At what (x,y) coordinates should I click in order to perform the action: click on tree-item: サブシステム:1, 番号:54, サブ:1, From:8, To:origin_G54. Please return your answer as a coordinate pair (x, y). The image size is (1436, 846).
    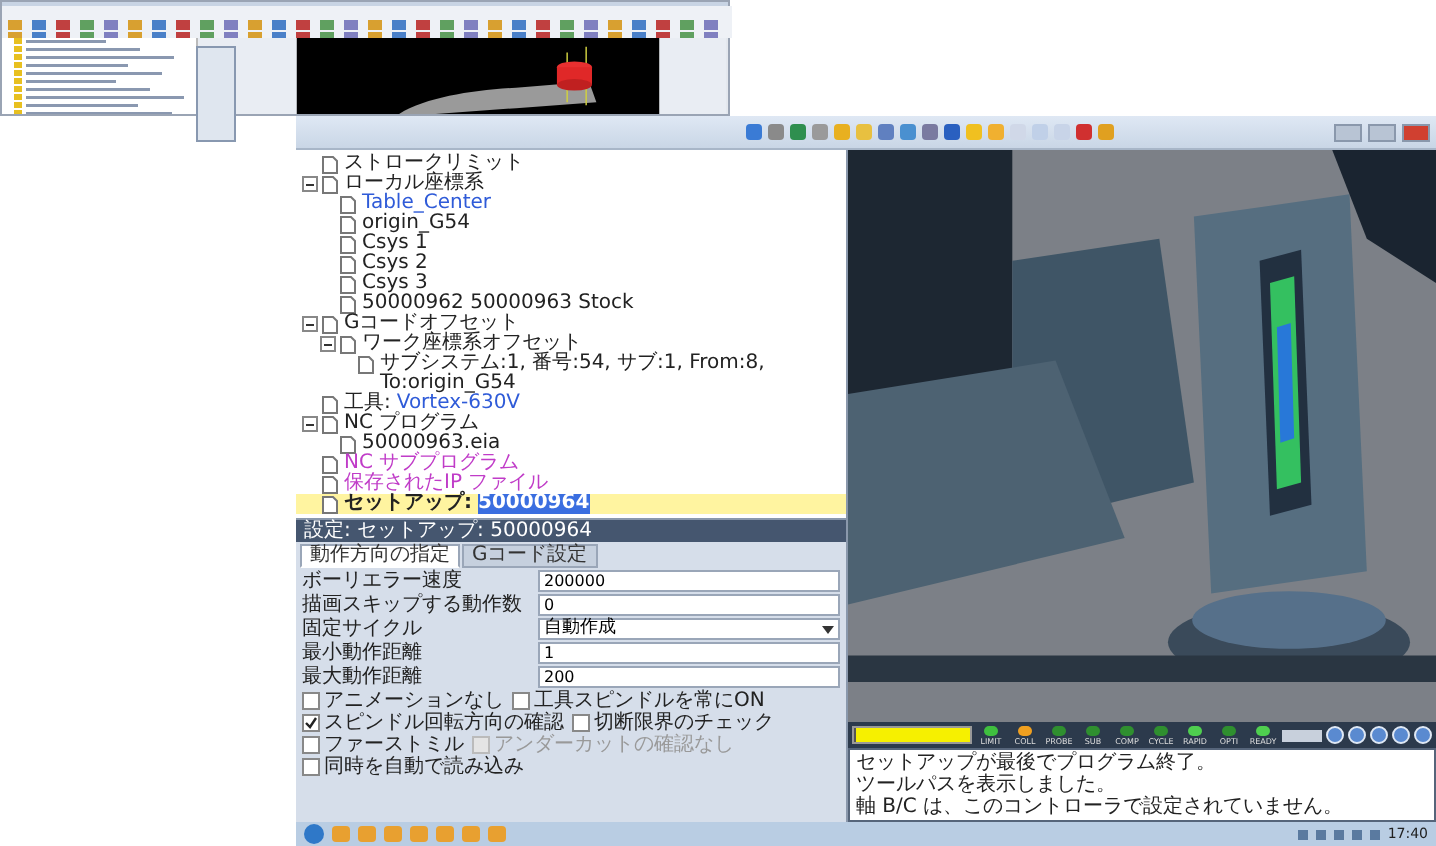
    Looking at the image, I should click on (571, 374).